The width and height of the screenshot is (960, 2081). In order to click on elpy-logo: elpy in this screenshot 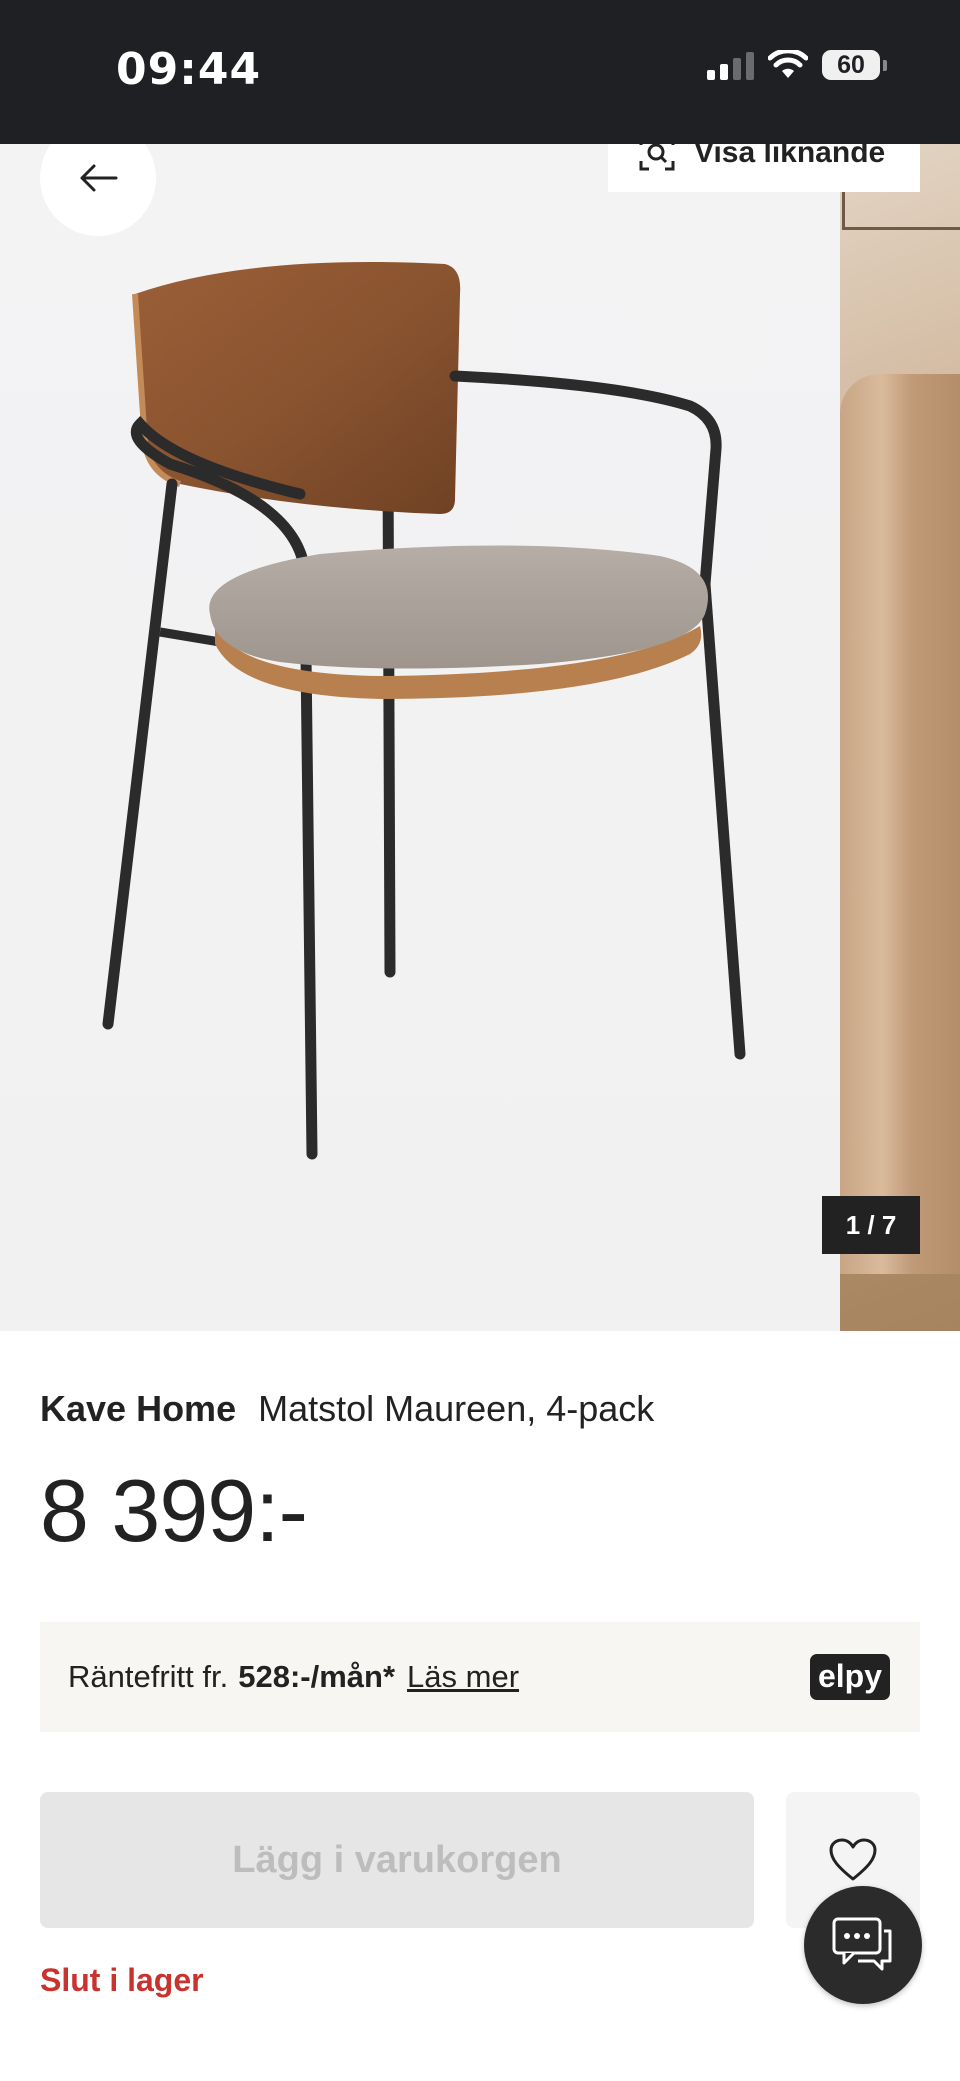, I will do `click(850, 1677)`.